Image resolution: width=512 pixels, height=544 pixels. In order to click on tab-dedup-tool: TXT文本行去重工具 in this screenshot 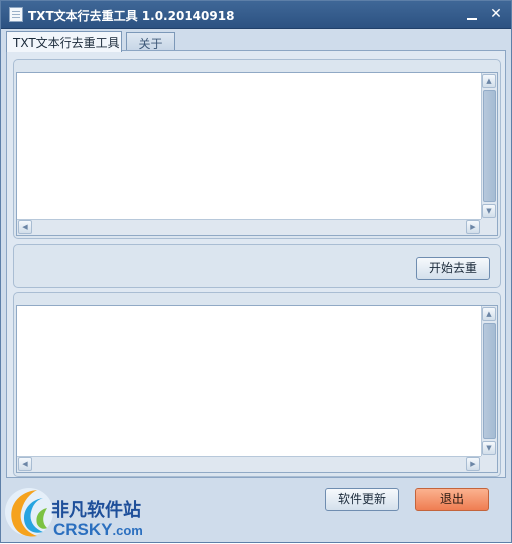, I will do `click(64, 41)`.